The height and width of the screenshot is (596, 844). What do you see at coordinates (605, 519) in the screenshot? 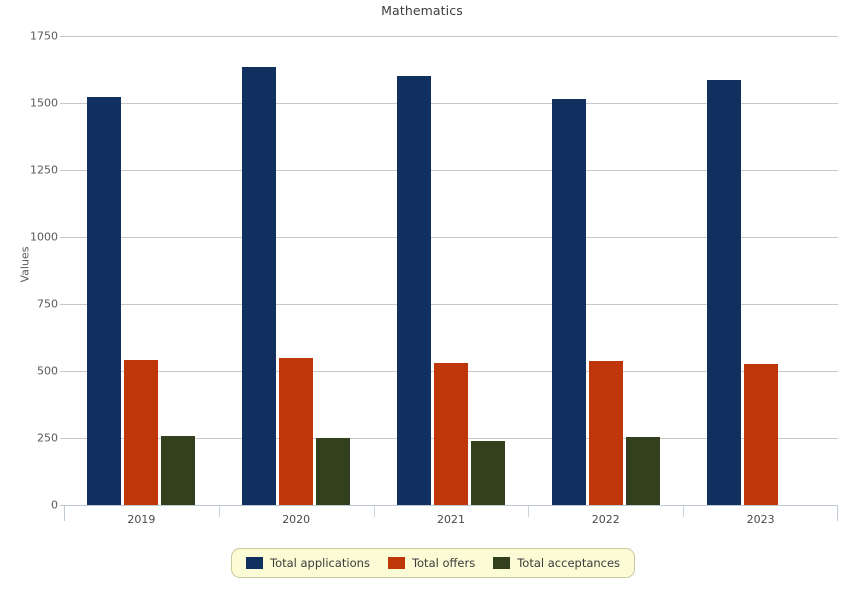
I see `x-axis-tick-label: 2022` at bounding box center [605, 519].